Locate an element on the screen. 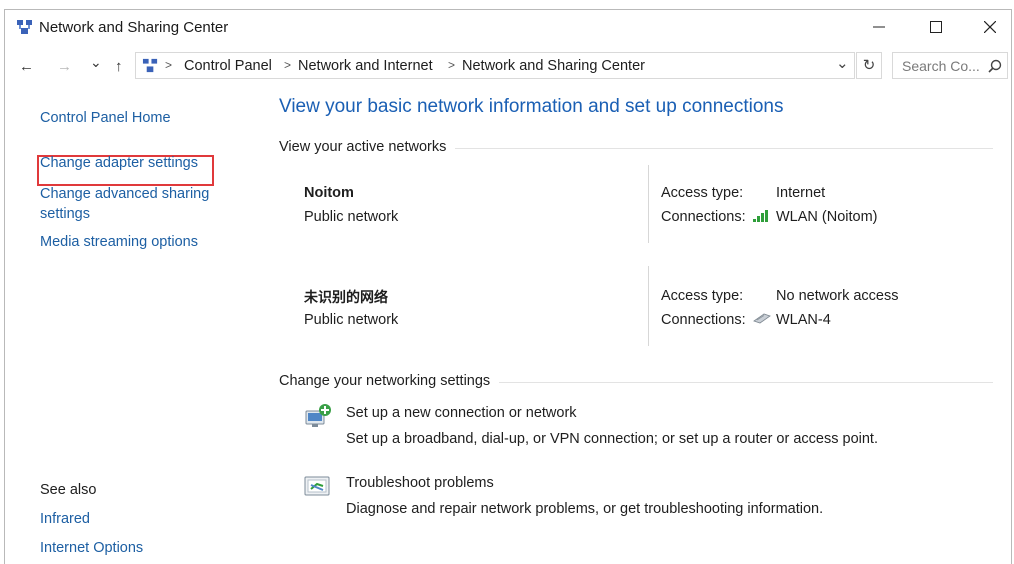 The image size is (1014, 564). search-icon is located at coordinates (995, 66).